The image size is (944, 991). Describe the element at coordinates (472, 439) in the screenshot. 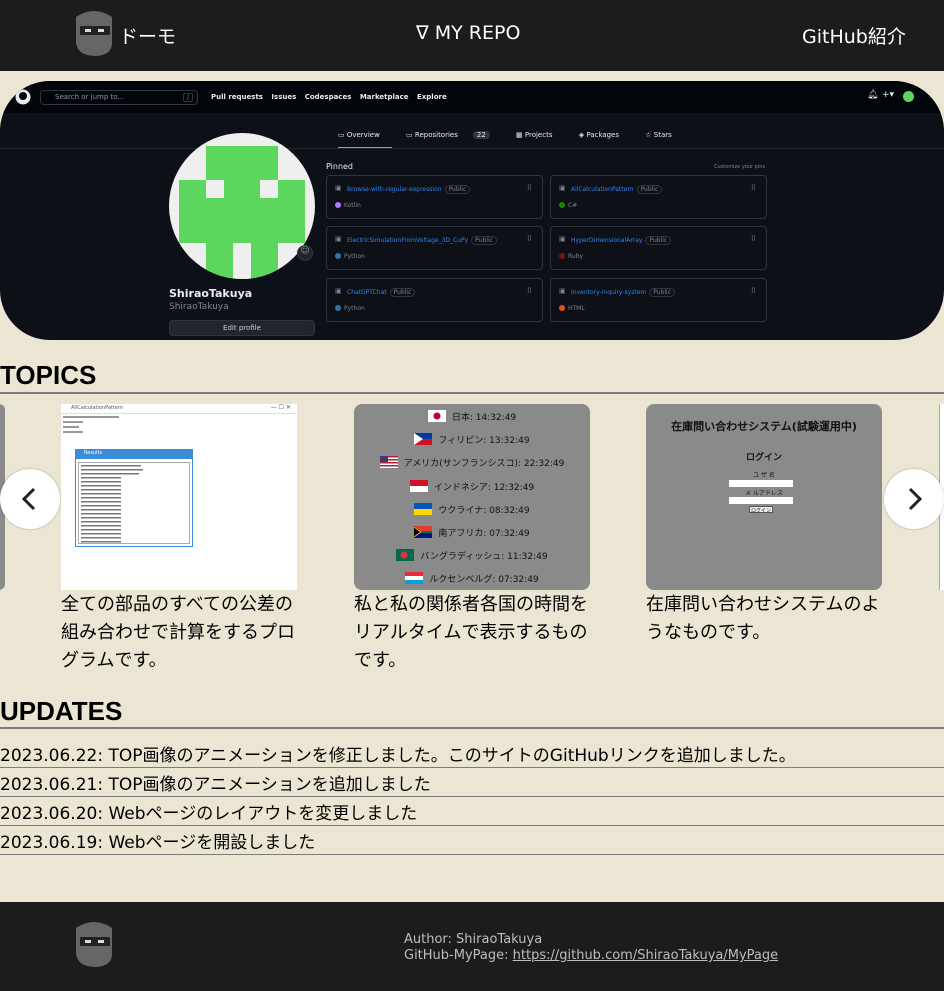

I see `clock-row: フィリピン: 13:32:49` at that location.